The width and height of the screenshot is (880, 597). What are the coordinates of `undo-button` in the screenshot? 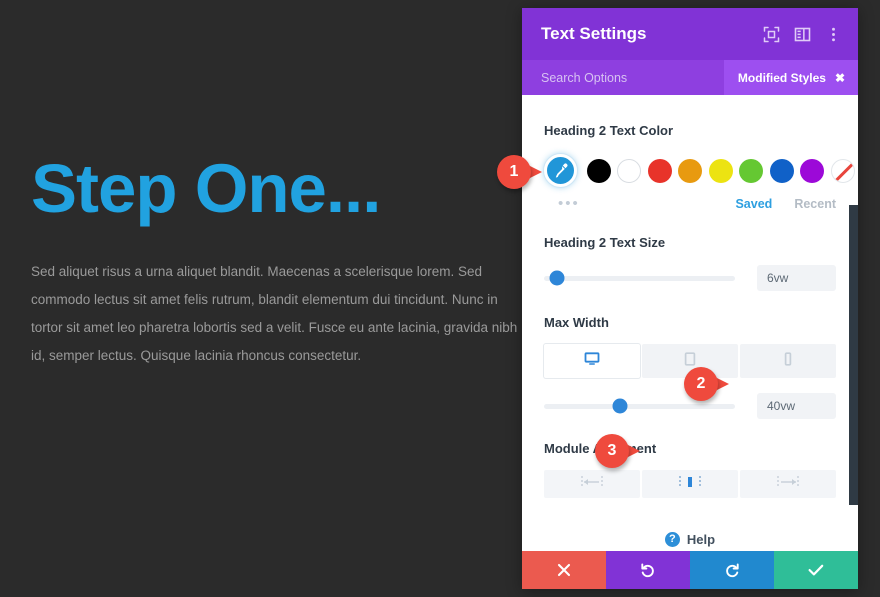 It's located at (648, 570).